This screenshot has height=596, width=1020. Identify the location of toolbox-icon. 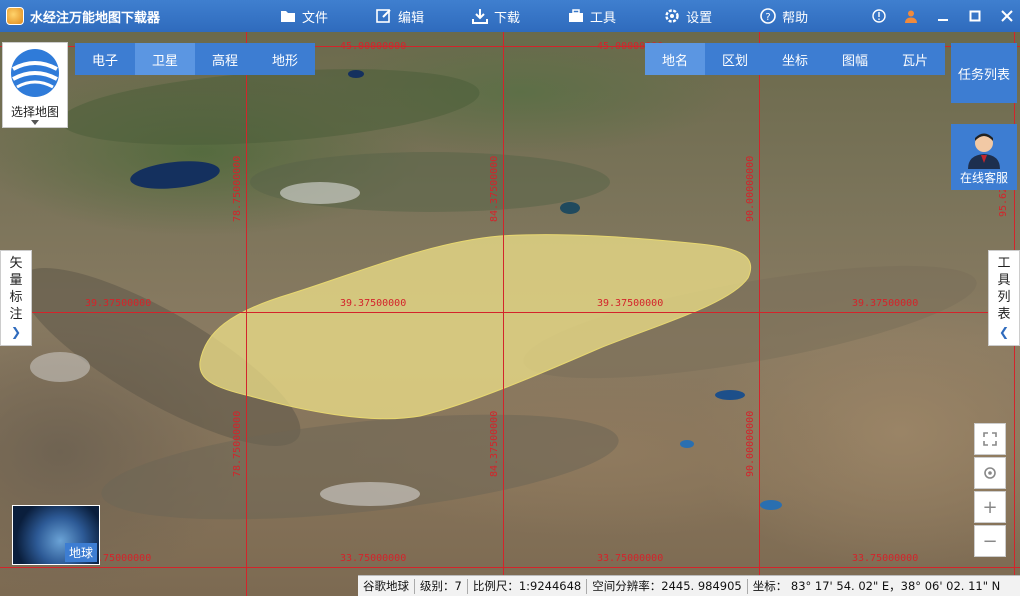
(576, 15).